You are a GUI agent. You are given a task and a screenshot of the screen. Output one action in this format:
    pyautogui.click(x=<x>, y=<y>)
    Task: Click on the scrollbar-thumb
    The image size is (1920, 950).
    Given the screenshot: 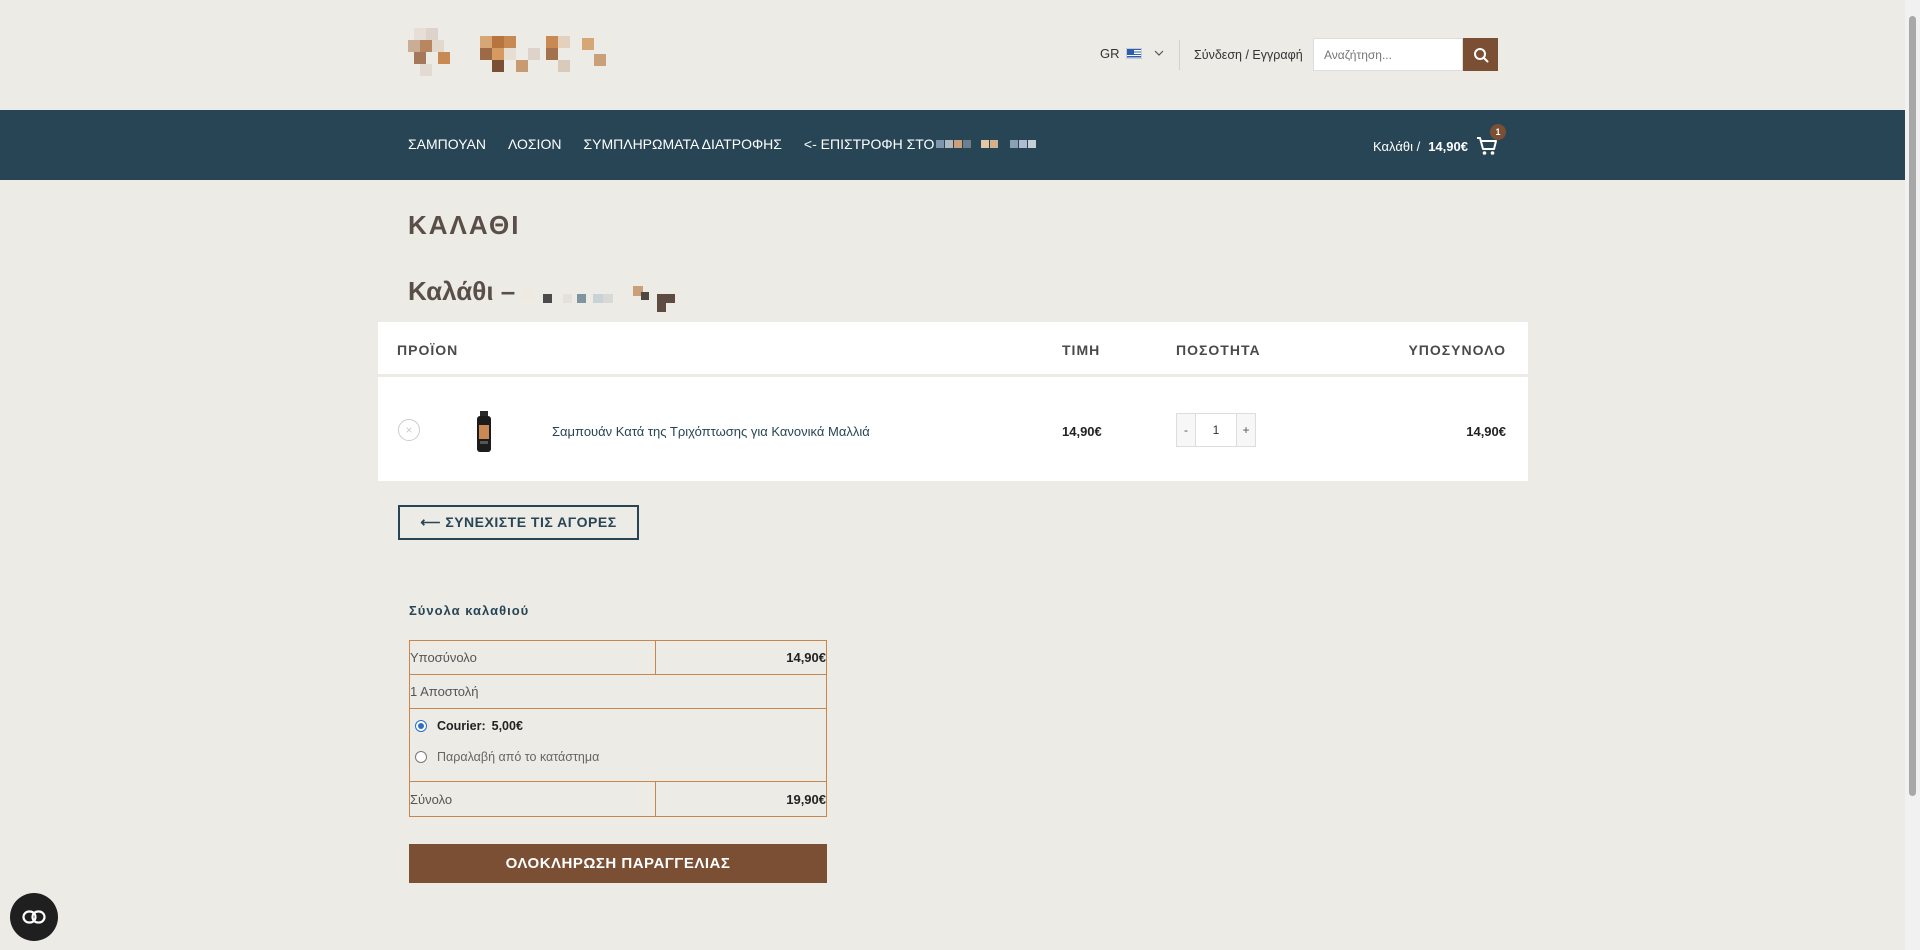 What is the action you would take?
    pyautogui.click(x=1912, y=406)
    